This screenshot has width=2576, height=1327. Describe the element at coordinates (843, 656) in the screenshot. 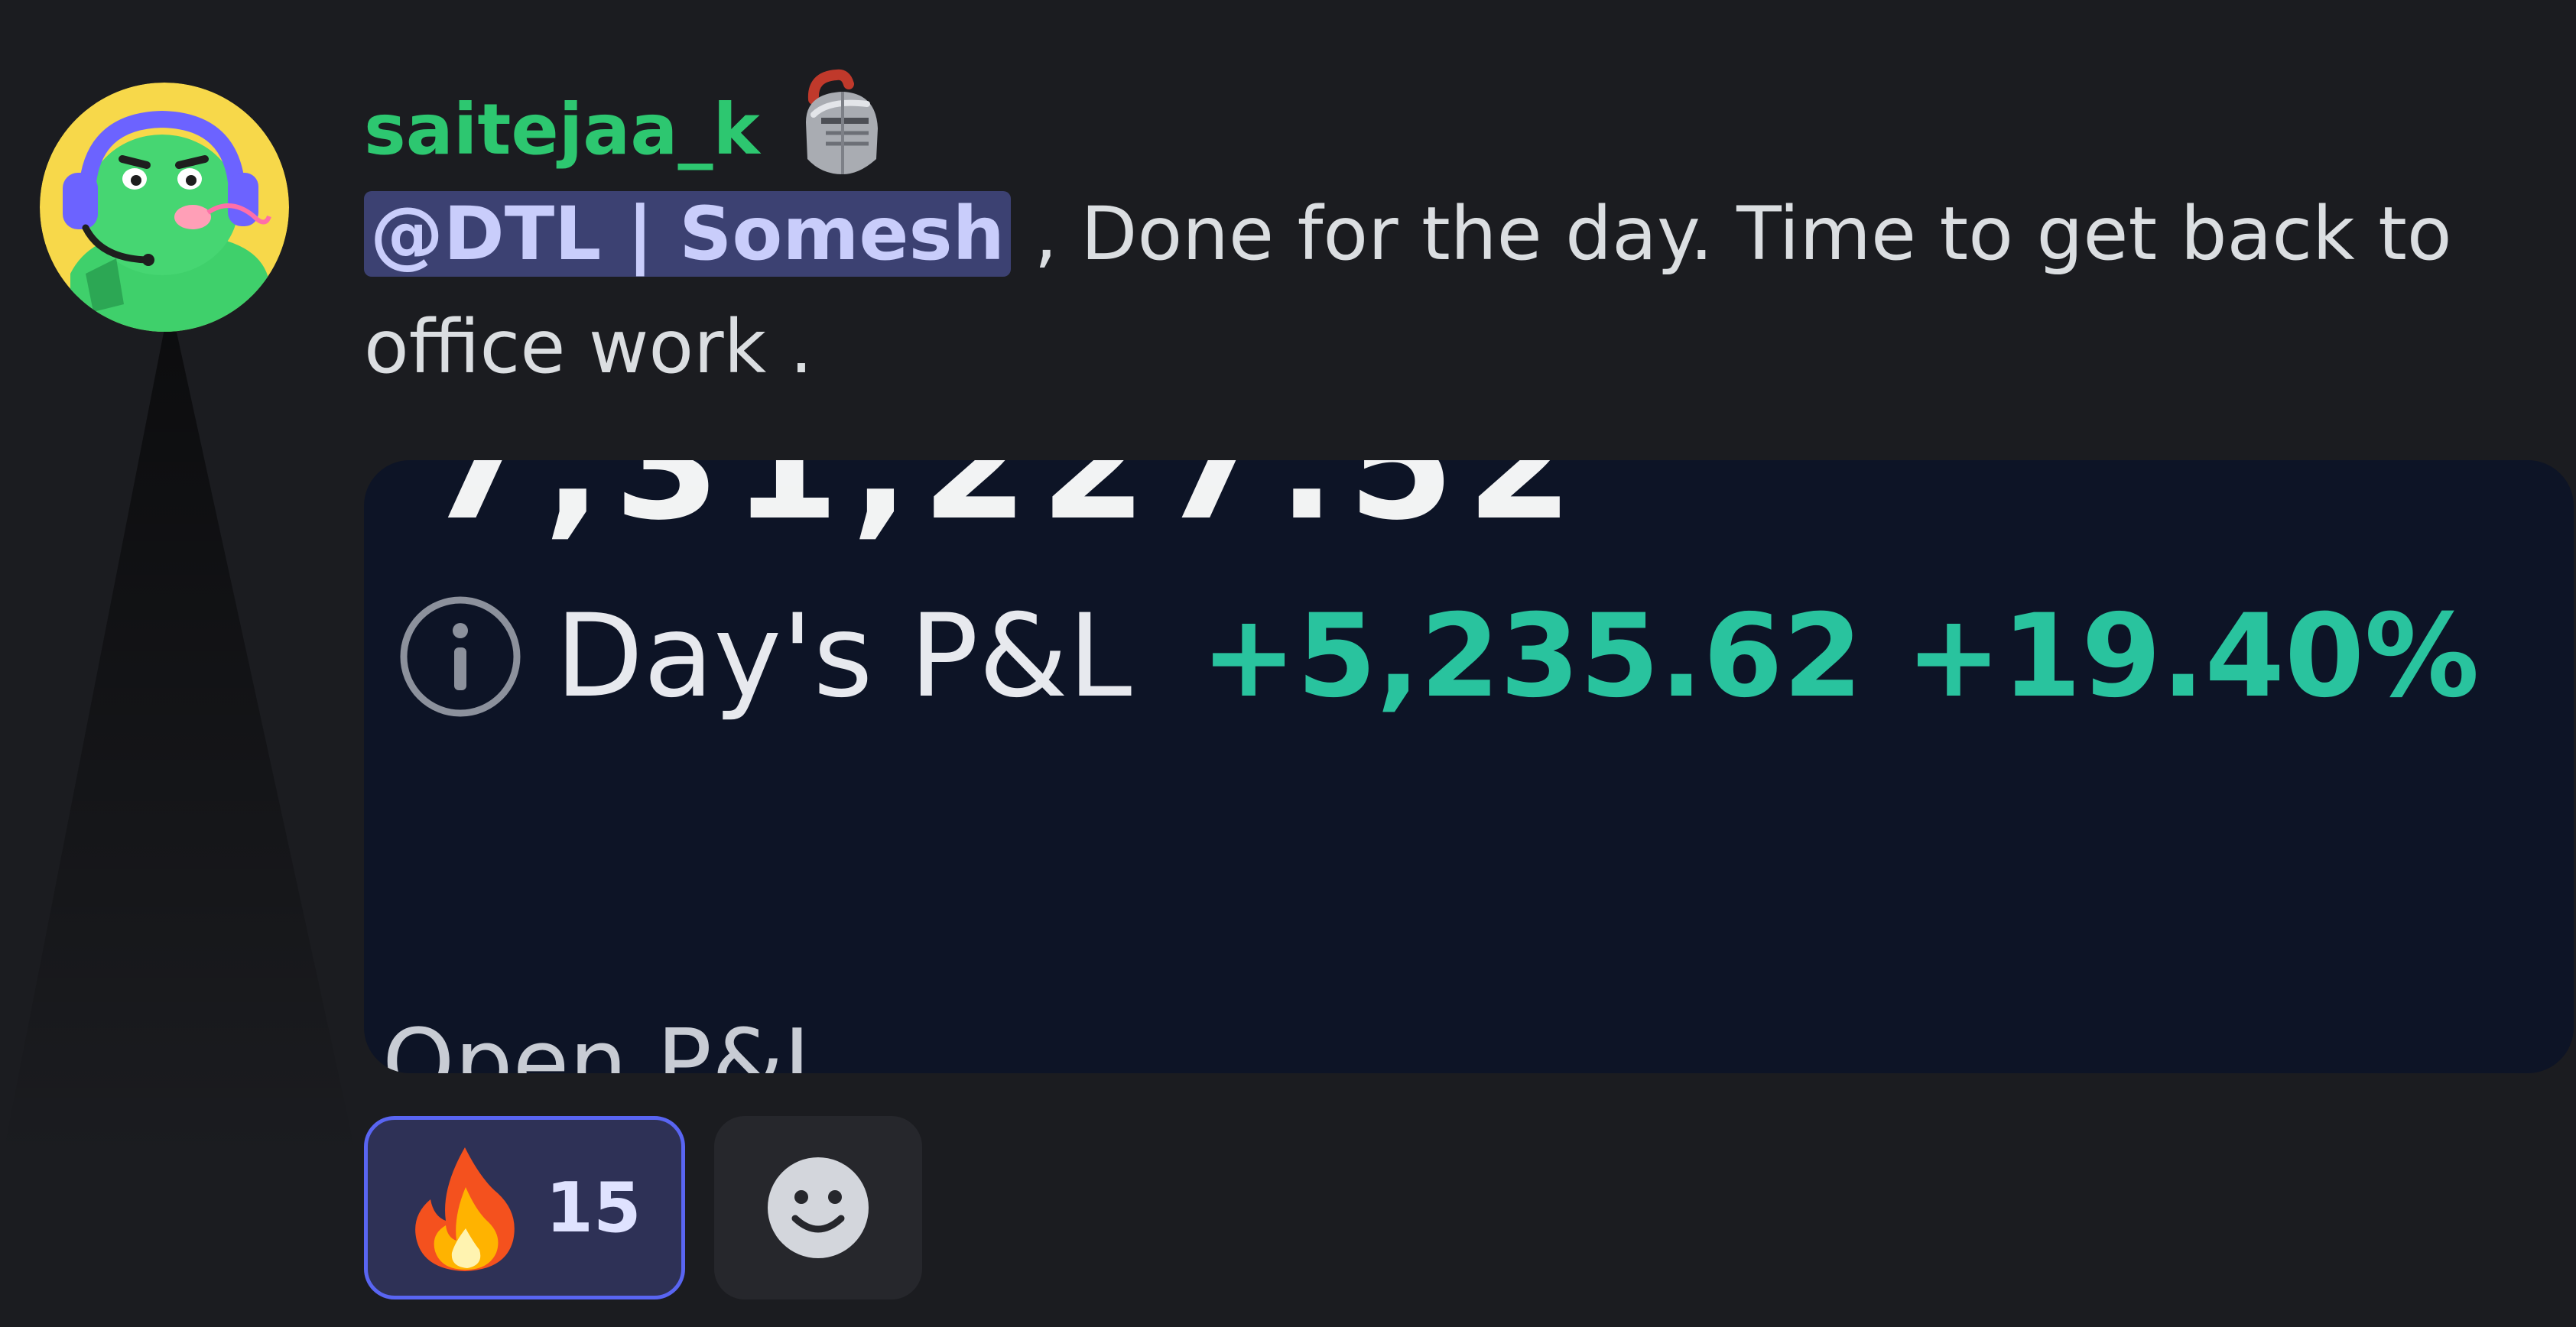

I see `pnl-label: Day's P&L` at that location.